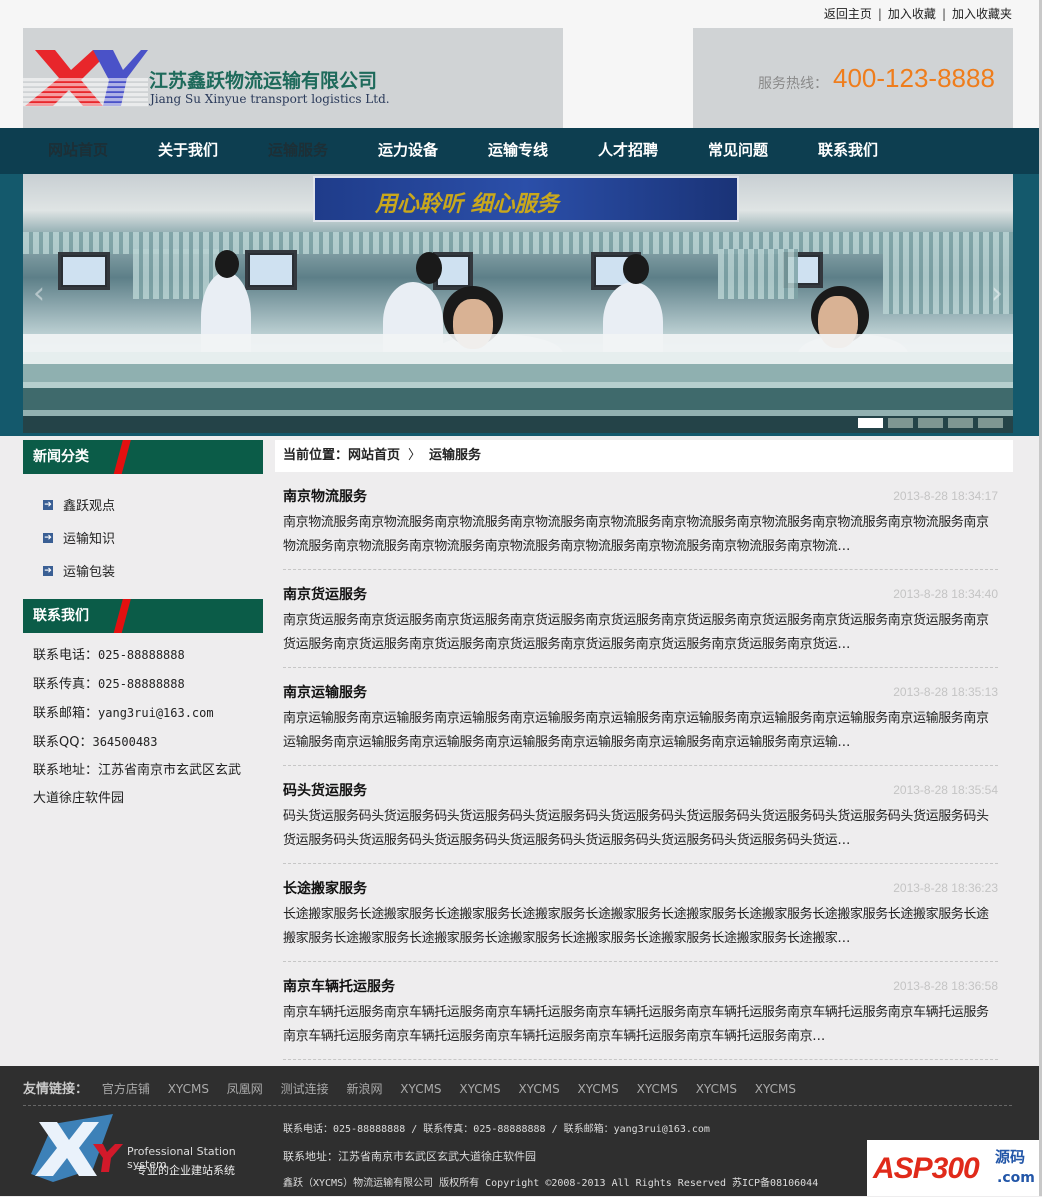 The width and height of the screenshot is (1042, 1197). What do you see at coordinates (409, 1156) in the screenshot?
I see `footer-address-line: 联系地址：江苏省南京市玄武区玄武大道徐庄软件园` at bounding box center [409, 1156].